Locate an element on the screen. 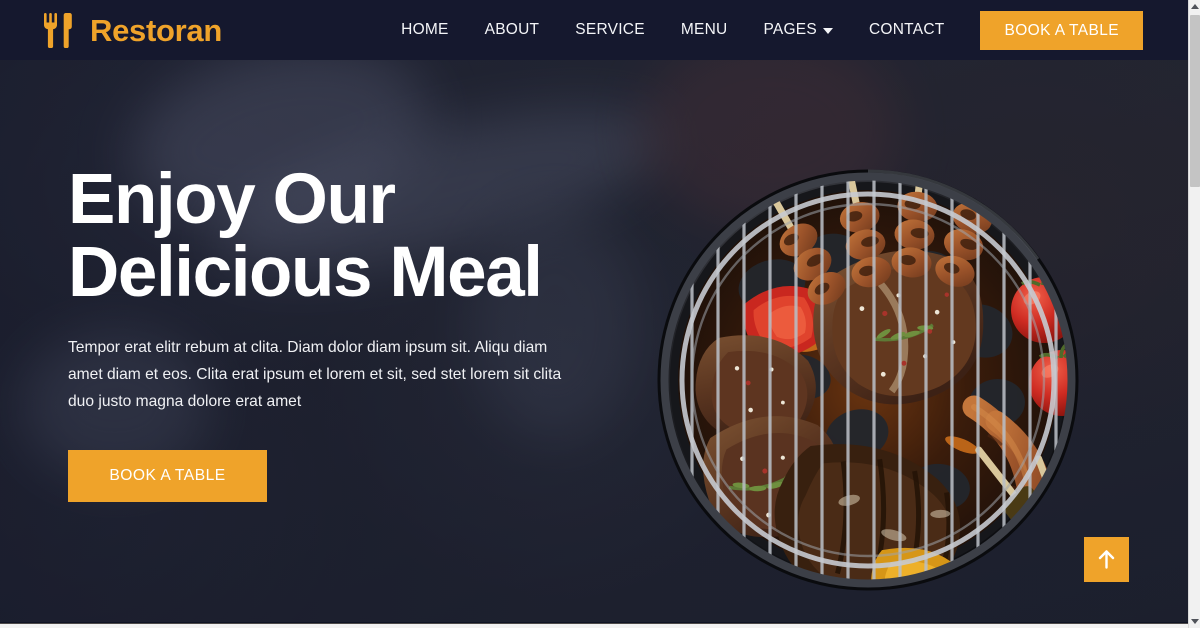  nav-item-service: SERVICE is located at coordinates (610, 30).